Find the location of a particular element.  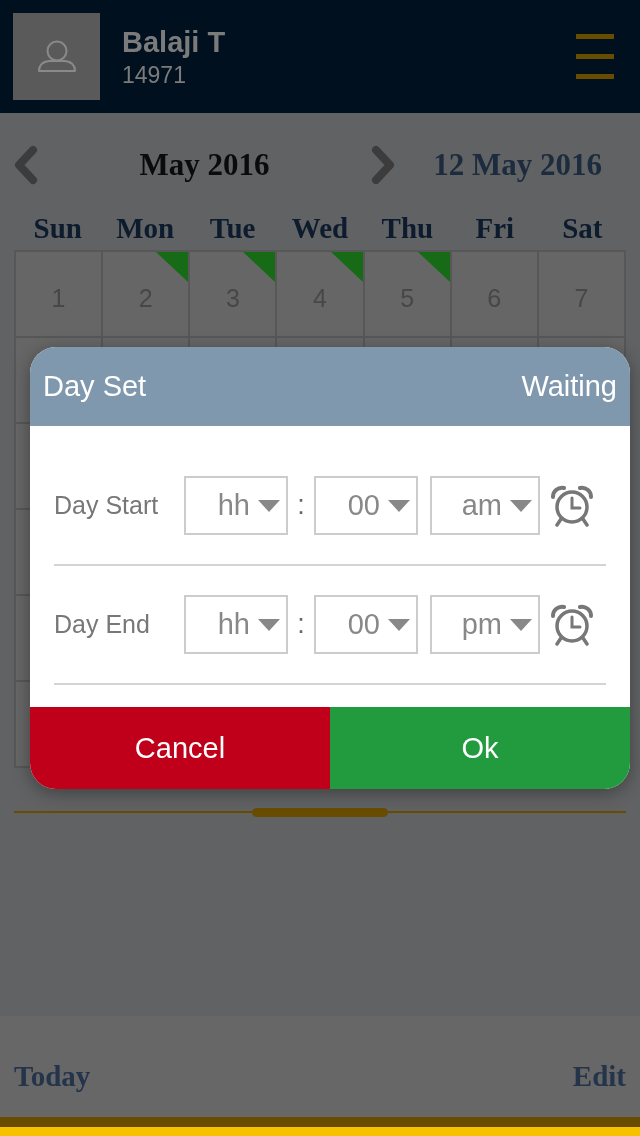

weekday-label: Fri is located at coordinates (495, 228).